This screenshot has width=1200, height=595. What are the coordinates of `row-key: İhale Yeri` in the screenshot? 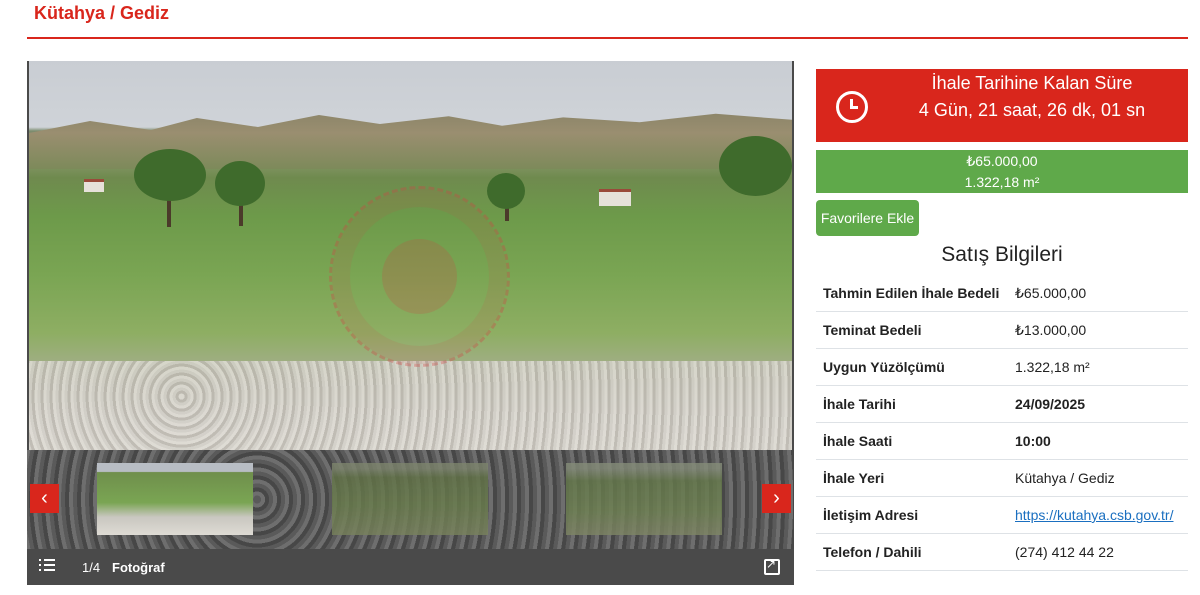 It's located at (912, 478).